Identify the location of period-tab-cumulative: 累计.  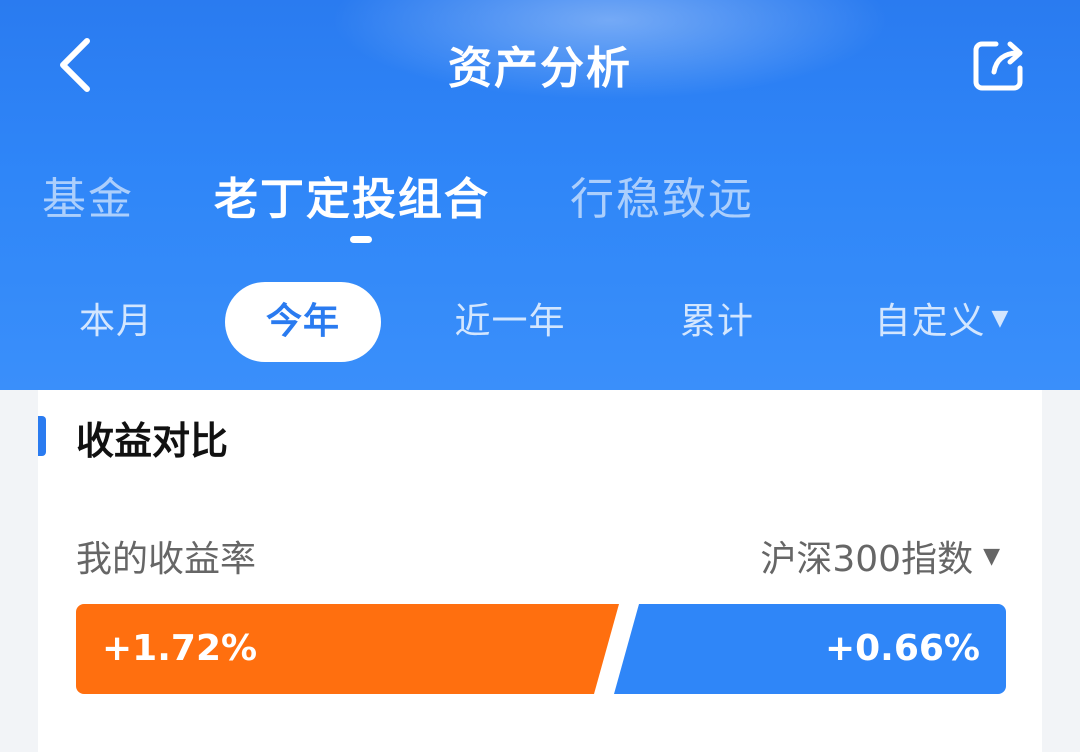
(717, 322).